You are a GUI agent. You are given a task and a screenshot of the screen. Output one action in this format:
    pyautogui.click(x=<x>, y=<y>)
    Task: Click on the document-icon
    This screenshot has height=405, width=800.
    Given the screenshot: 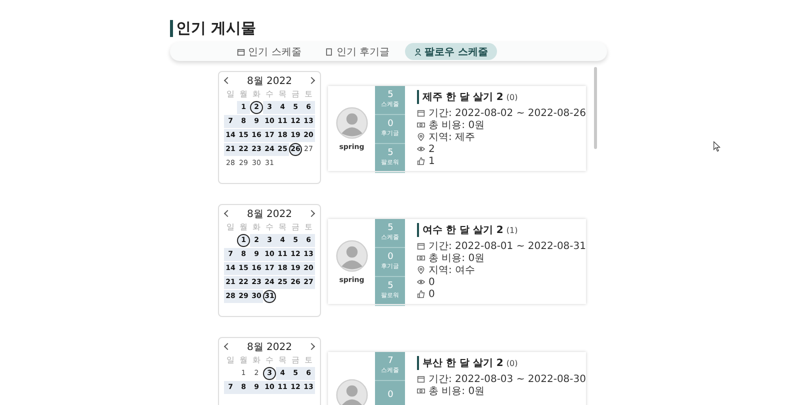 What is the action you would take?
    pyautogui.click(x=329, y=52)
    